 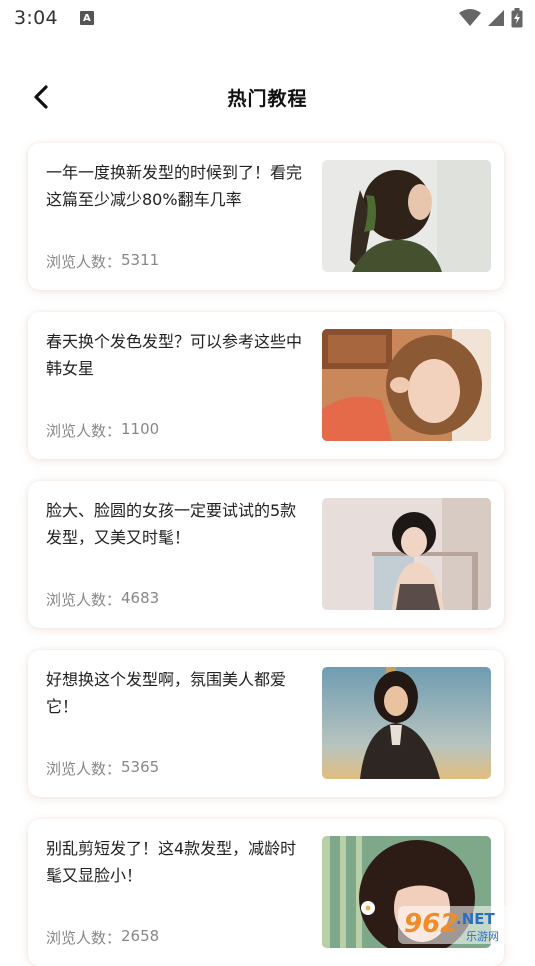 What do you see at coordinates (166, 693) in the screenshot?
I see `article-title: 好想换这个发型啊，氛围美人都爱它！` at bounding box center [166, 693].